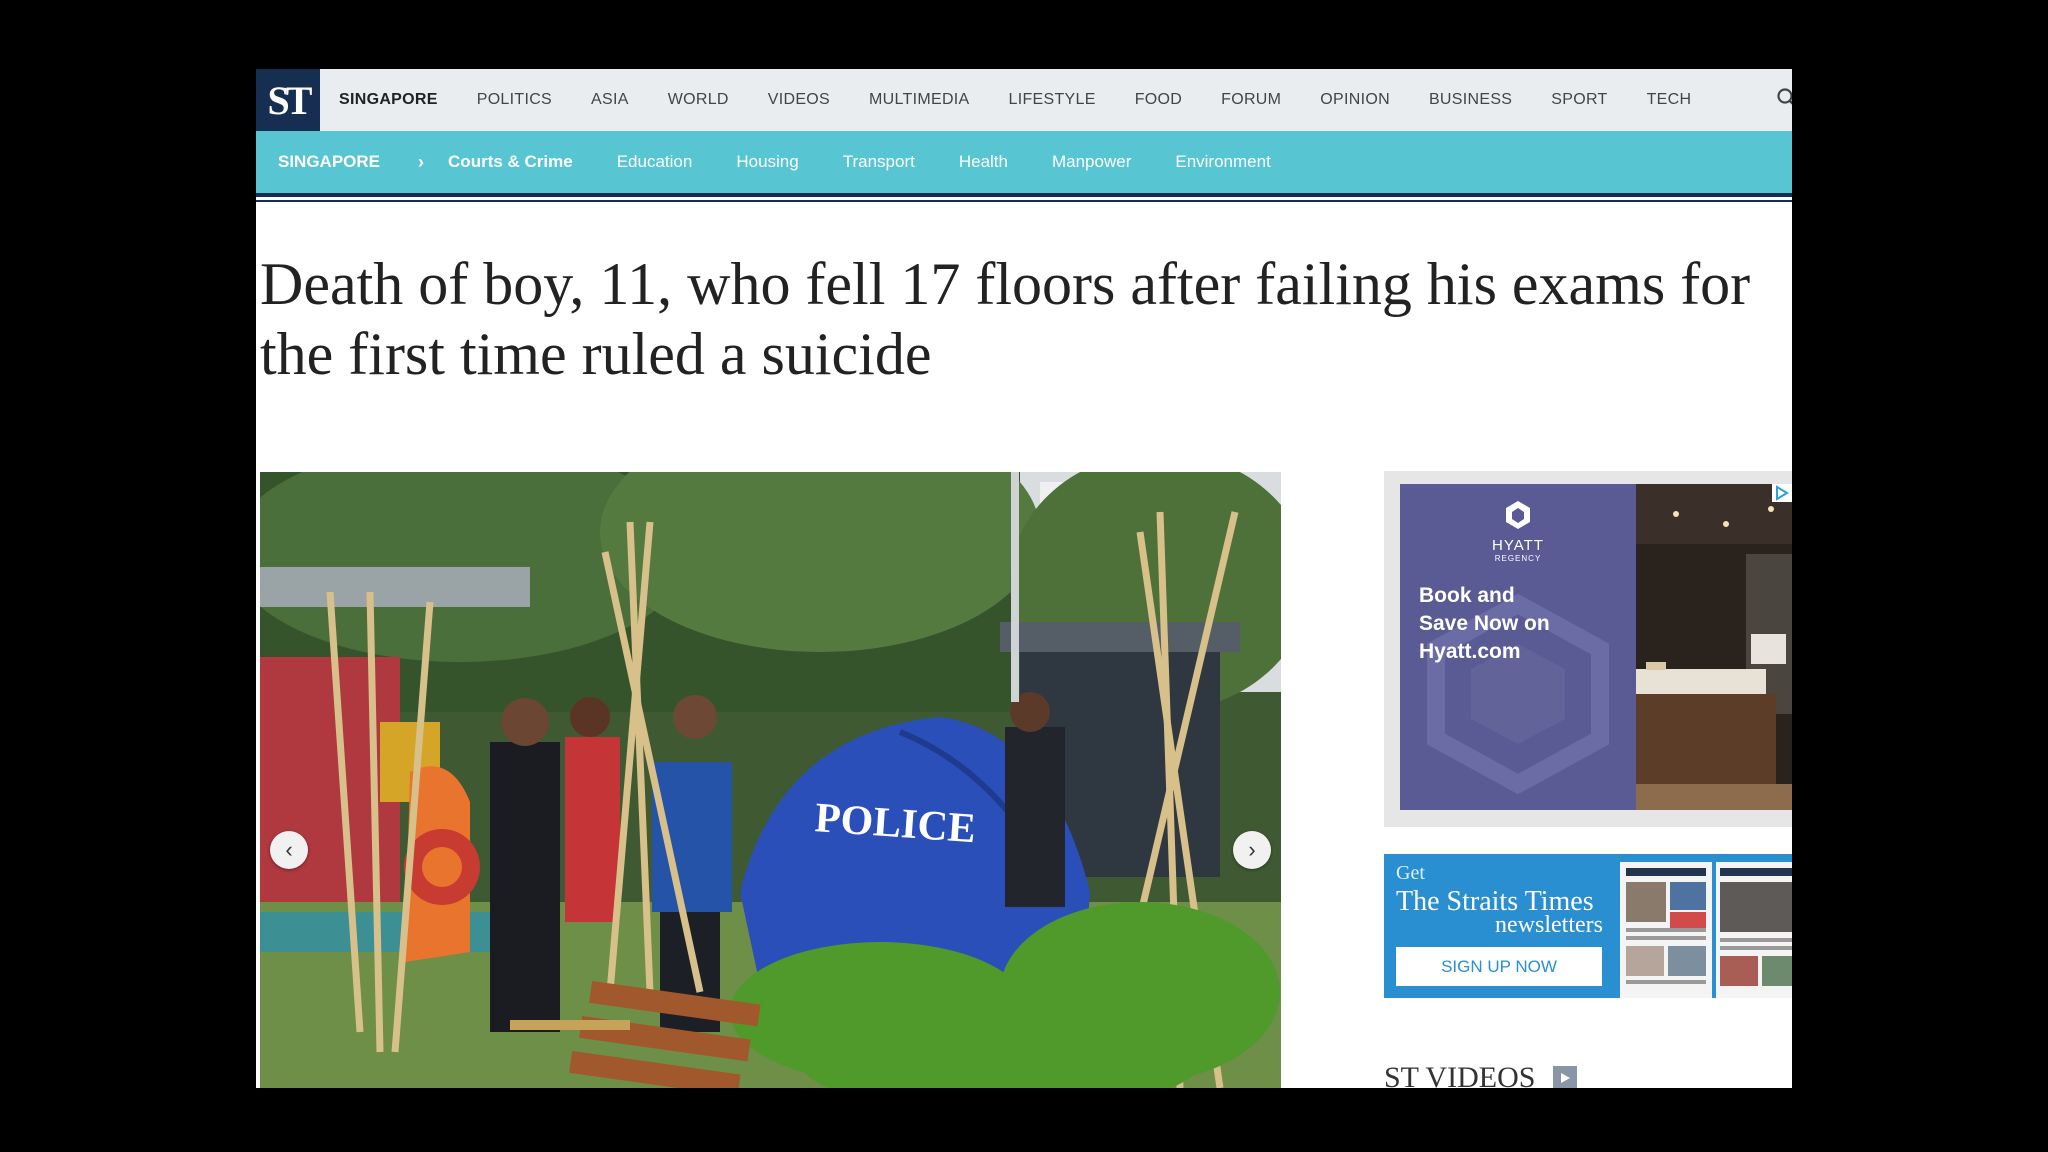 This screenshot has width=2048, height=1152. Describe the element at coordinates (767, 162) in the screenshot. I see `subnav-housing: Housing` at that location.